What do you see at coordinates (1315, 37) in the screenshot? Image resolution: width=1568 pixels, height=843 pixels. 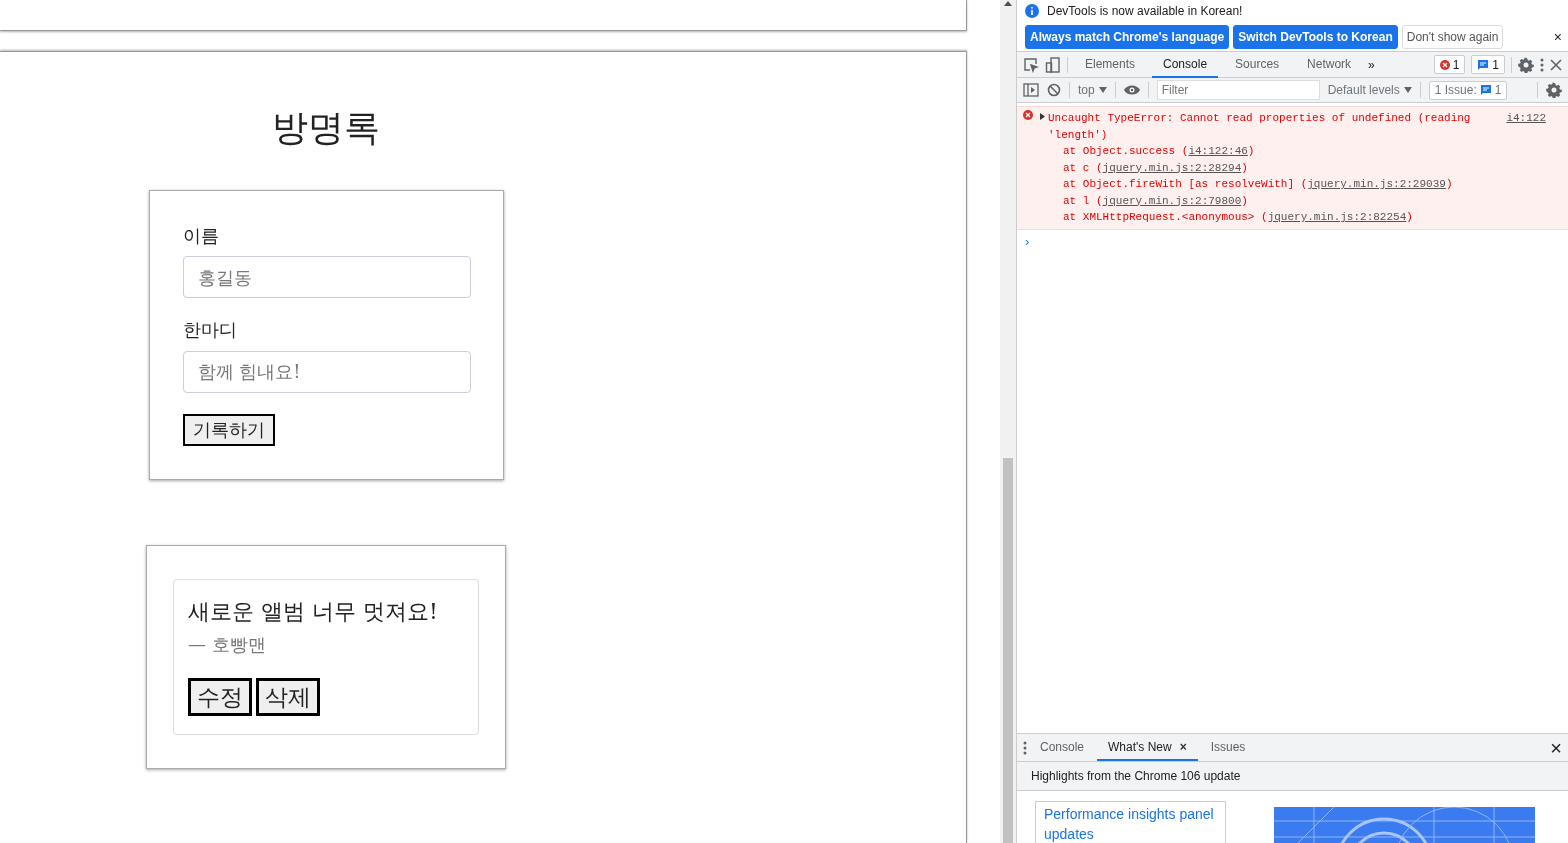 I see `infobar-button: Switch DevTools to Korean` at bounding box center [1315, 37].